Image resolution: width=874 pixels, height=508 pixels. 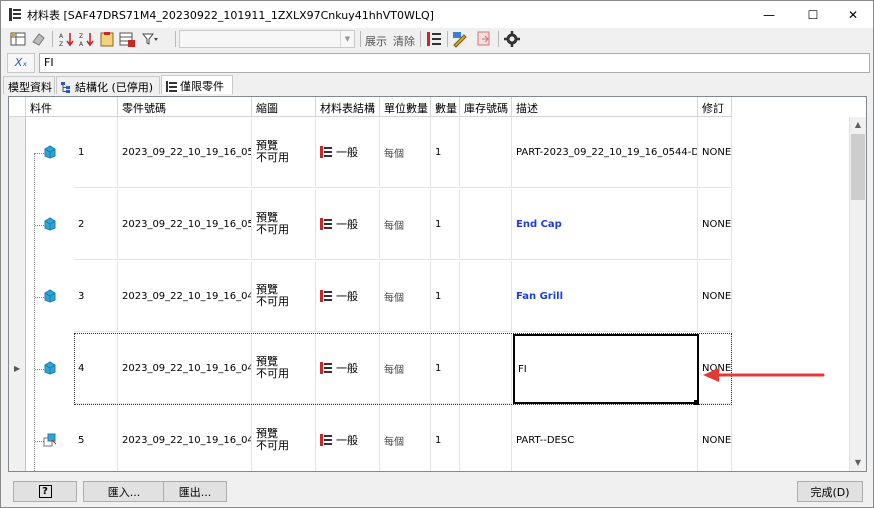 What do you see at coordinates (434, 39) in the screenshot?
I see `bom-list-icon` at bounding box center [434, 39].